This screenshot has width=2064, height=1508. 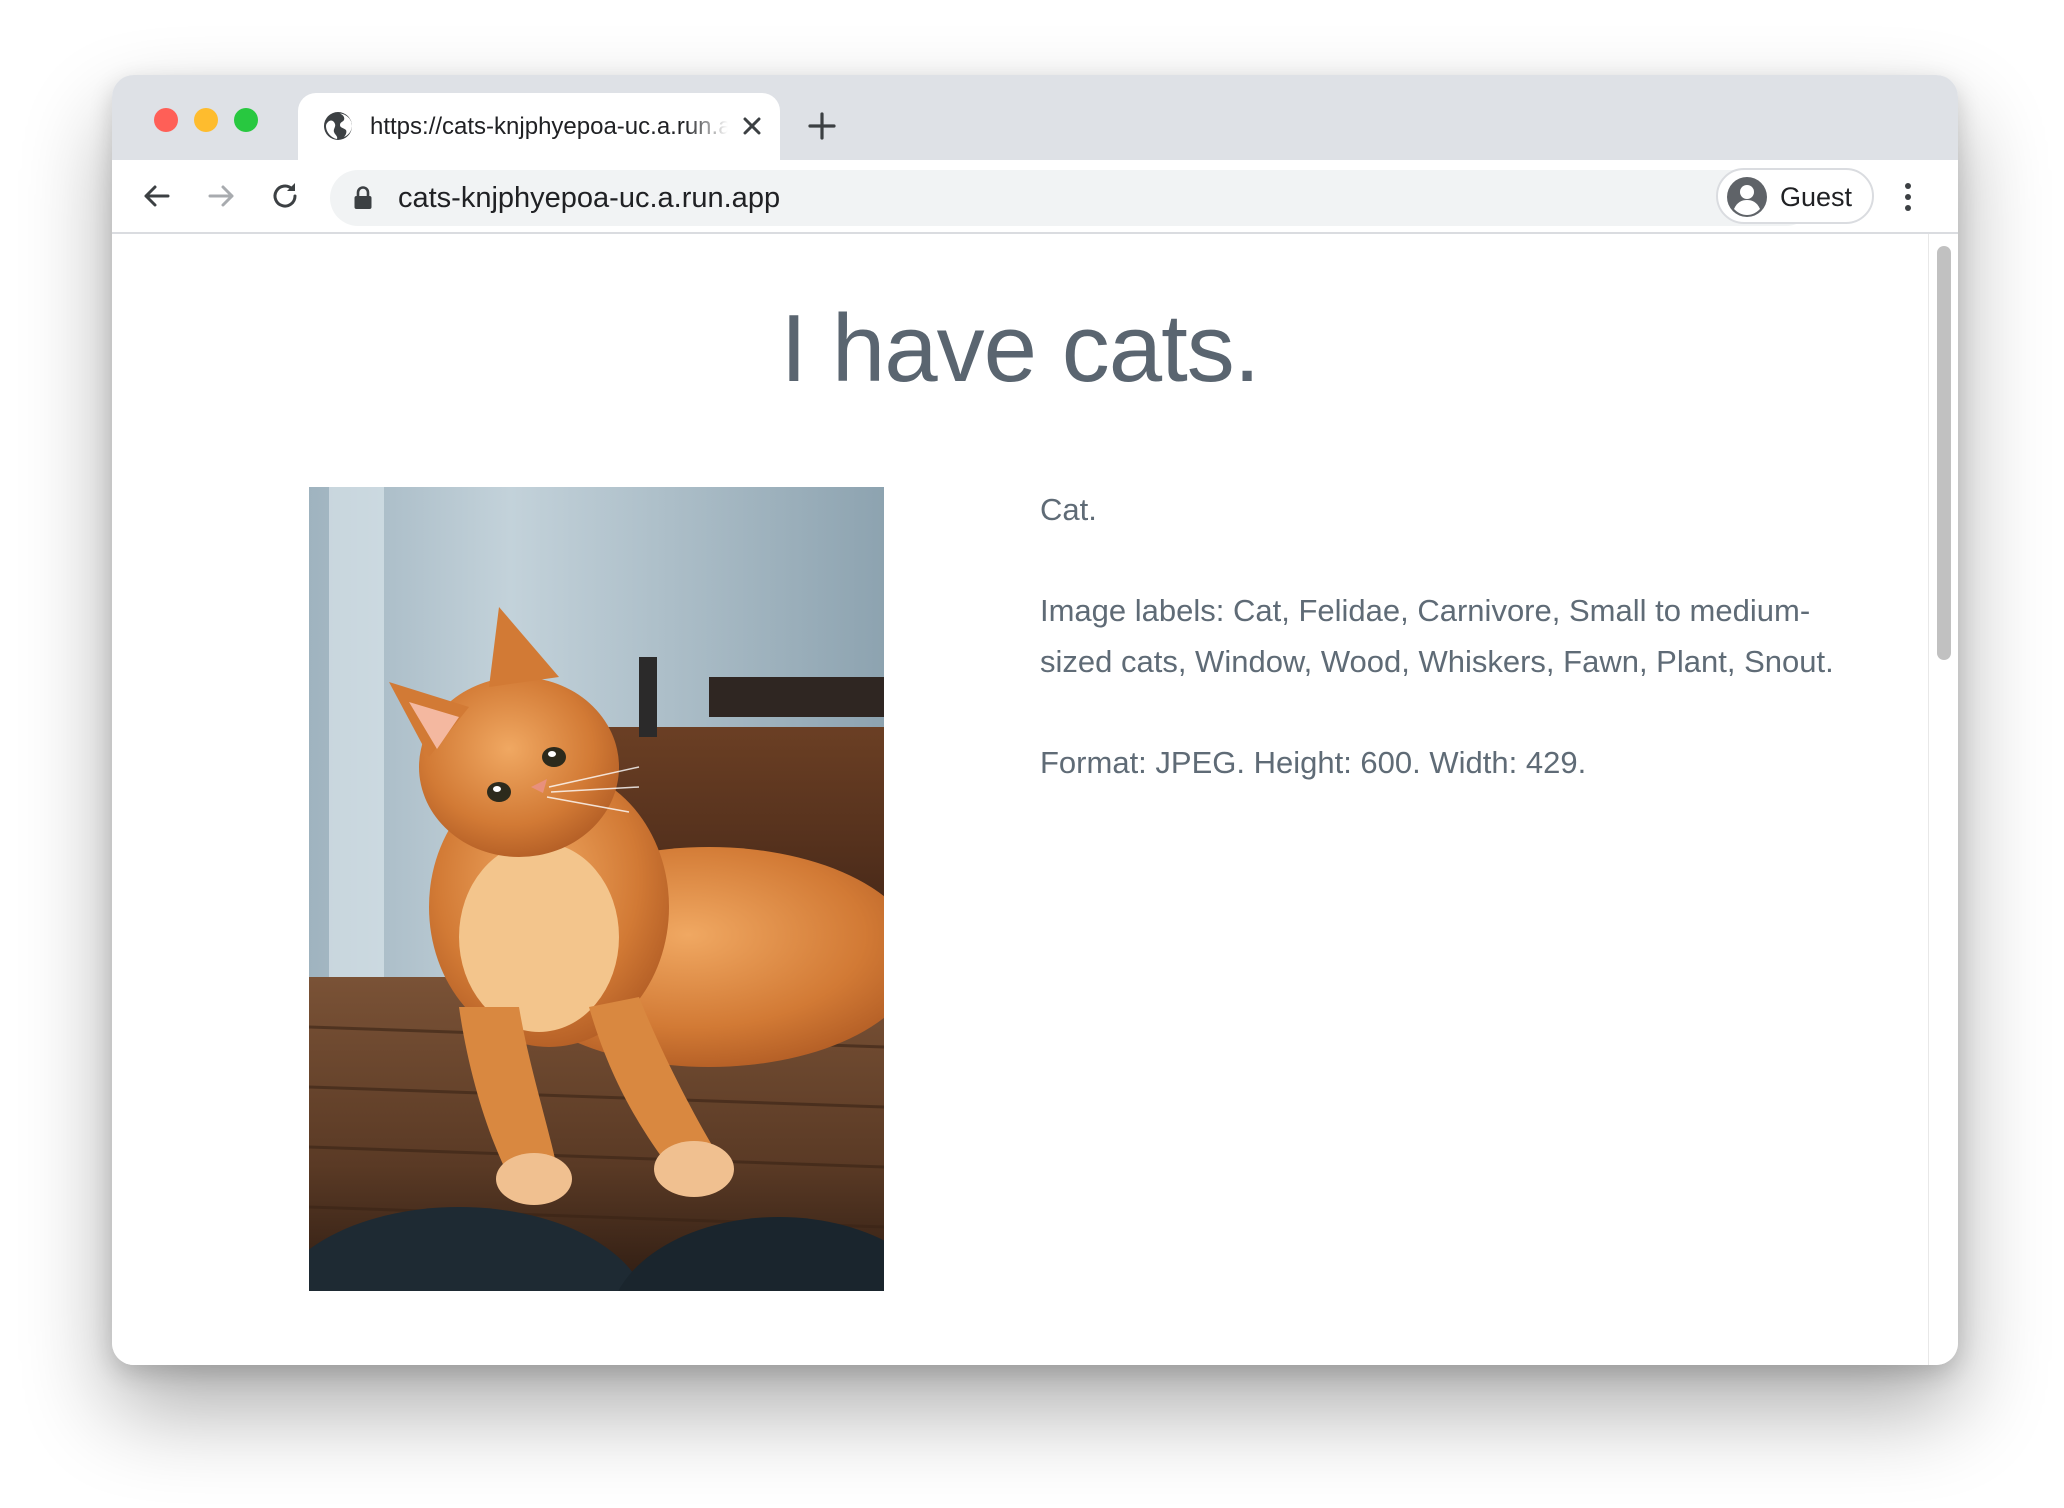 What do you see at coordinates (206, 120) in the screenshot?
I see `window-minimize-button` at bounding box center [206, 120].